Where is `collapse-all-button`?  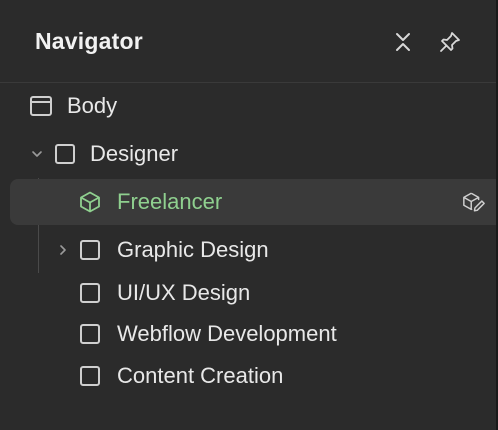
collapse-all-button is located at coordinates (403, 42).